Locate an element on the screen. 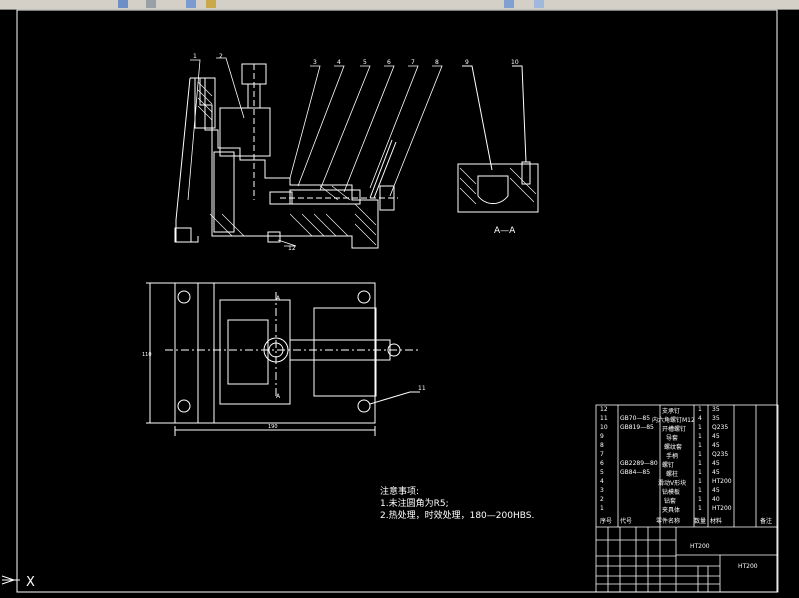 The image size is (799, 598). technical-notes: 注意事项: 1.未注圆角为R5; 2.热处理，时效处理，180—200HBS. is located at coordinates (457, 504).